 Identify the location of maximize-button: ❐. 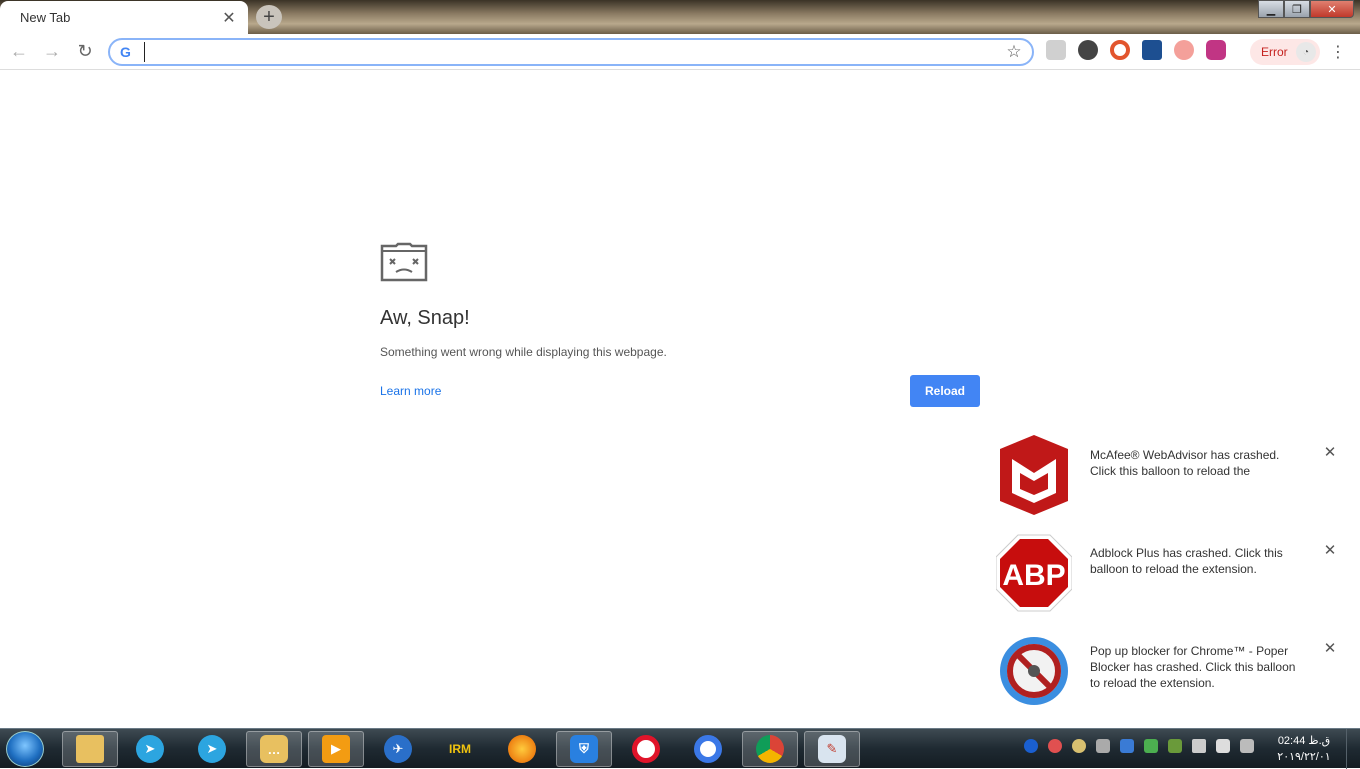
(1297, 9).